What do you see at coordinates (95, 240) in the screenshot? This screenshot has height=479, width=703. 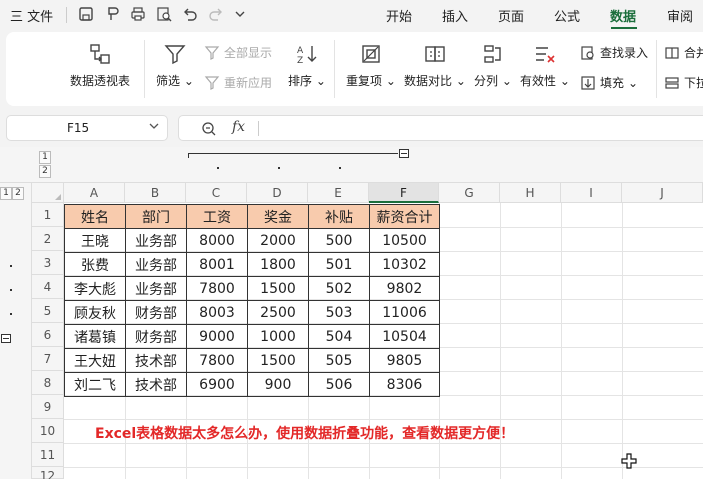 I see `table-cell: 王晓` at bounding box center [95, 240].